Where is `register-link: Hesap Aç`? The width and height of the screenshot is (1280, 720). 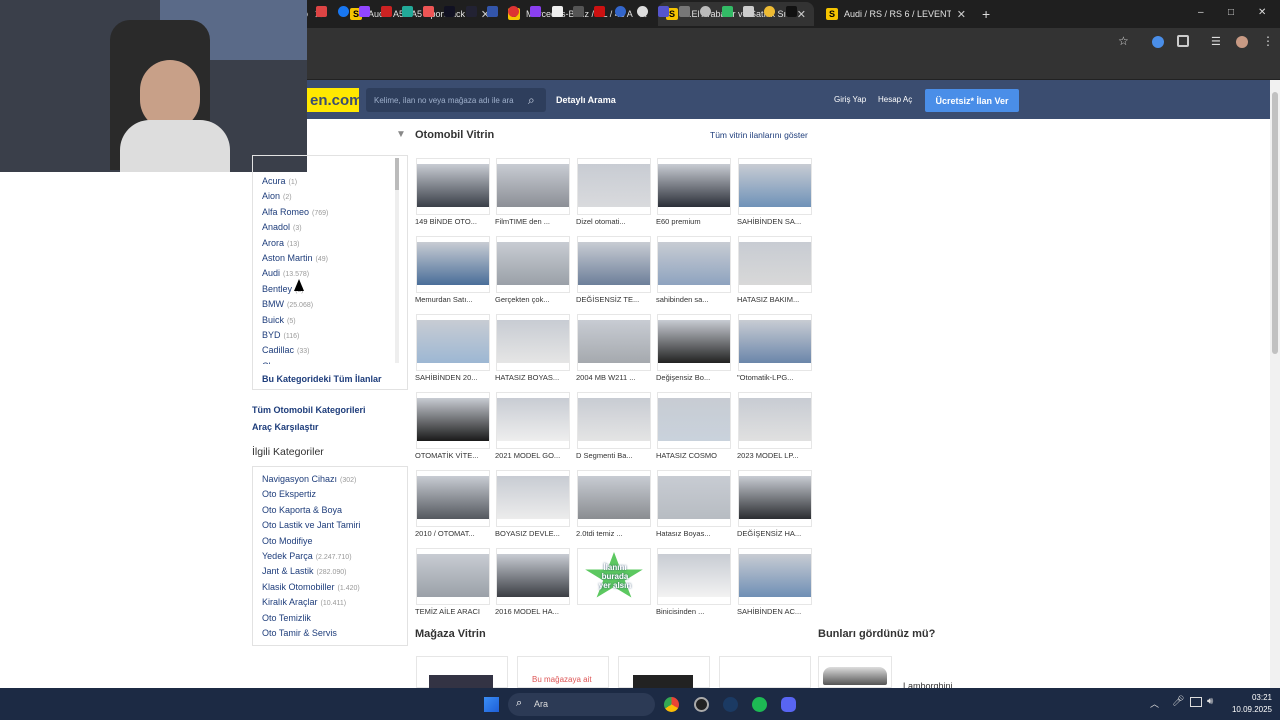 register-link: Hesap Aç is located at coordinates (895, 99).